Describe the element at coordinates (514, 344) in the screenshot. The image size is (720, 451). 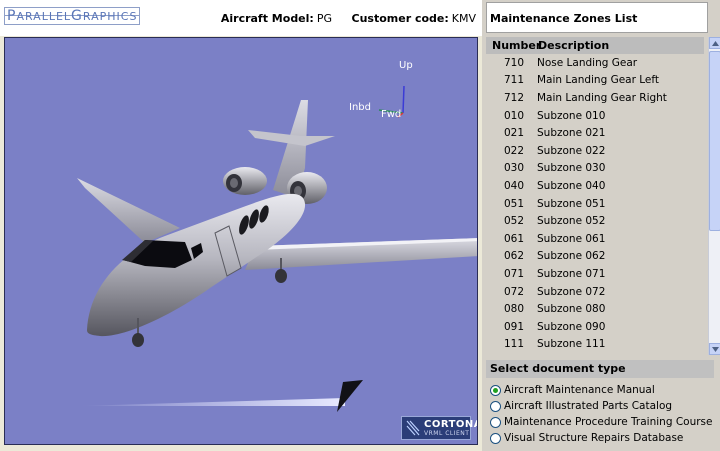
I see `zone-number: 111` at that location.